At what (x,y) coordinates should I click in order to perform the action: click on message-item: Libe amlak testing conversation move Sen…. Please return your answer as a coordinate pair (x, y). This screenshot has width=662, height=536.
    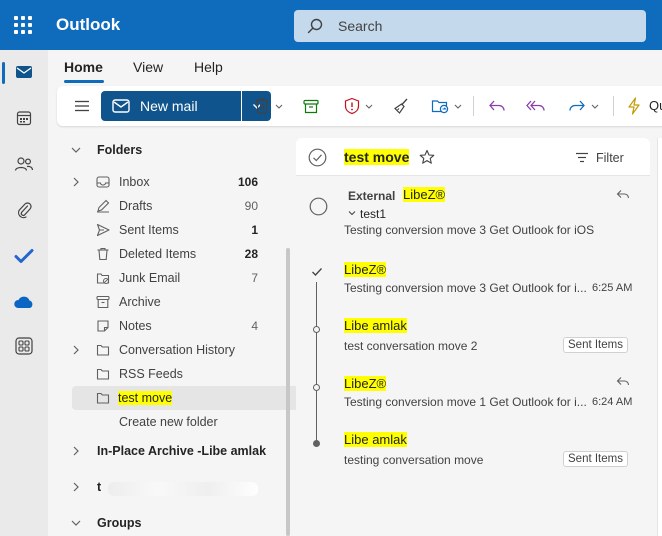
    Looking at the image, I should click on (473, 451).